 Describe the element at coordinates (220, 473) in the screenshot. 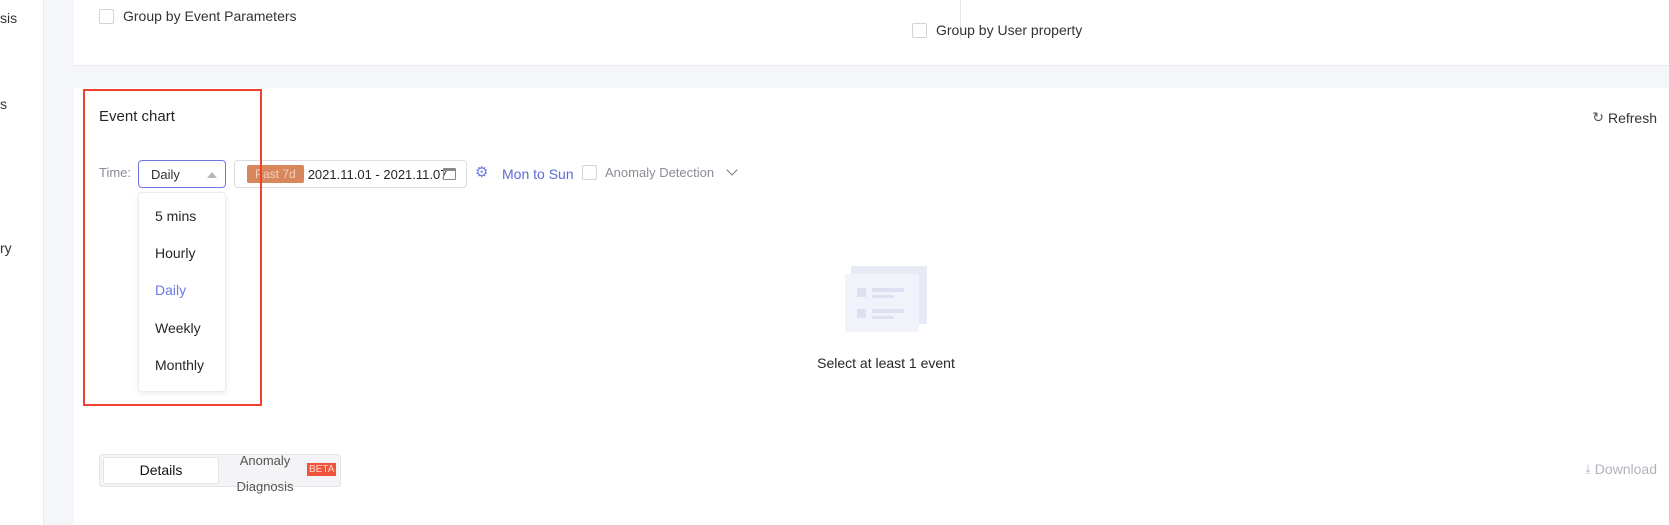

I see `result-tabs: Details Anomaly Diagnosis BETA` at that location.